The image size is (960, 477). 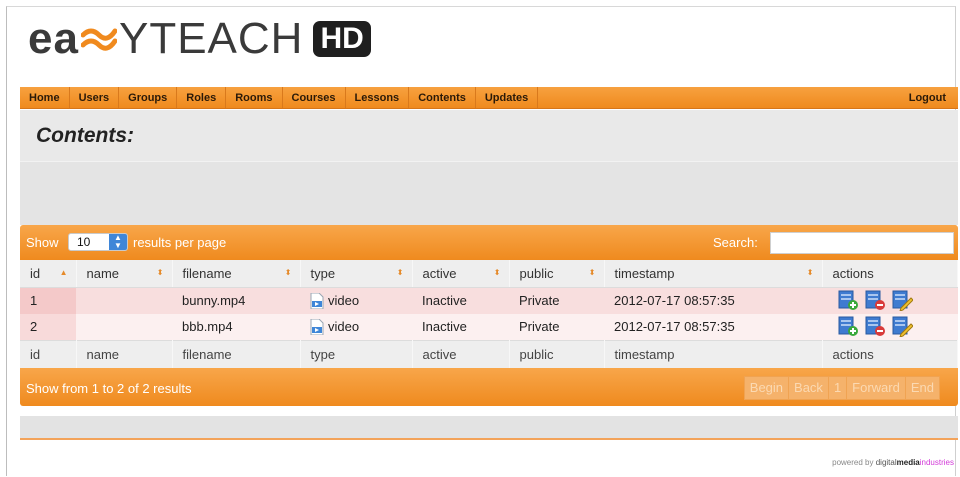 What do you see at coordinates (439, 273) in the screenshot?
I see `column-header-active-label: active` at bounding box center [439, 273].